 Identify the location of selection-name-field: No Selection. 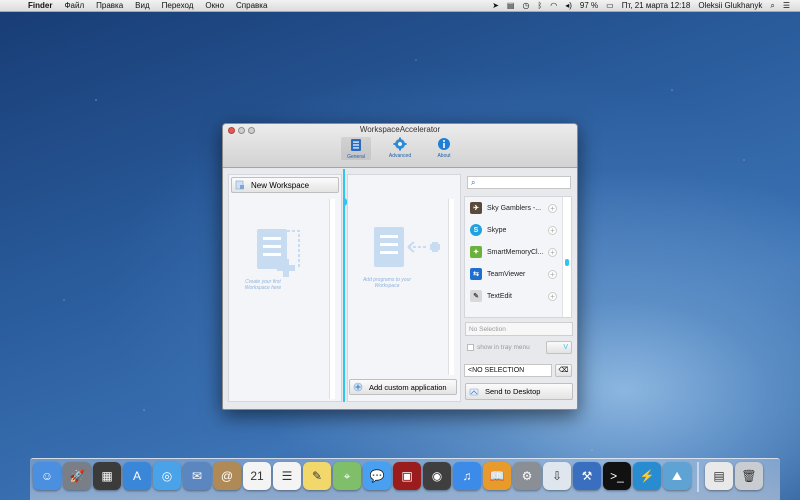
(519, 329).